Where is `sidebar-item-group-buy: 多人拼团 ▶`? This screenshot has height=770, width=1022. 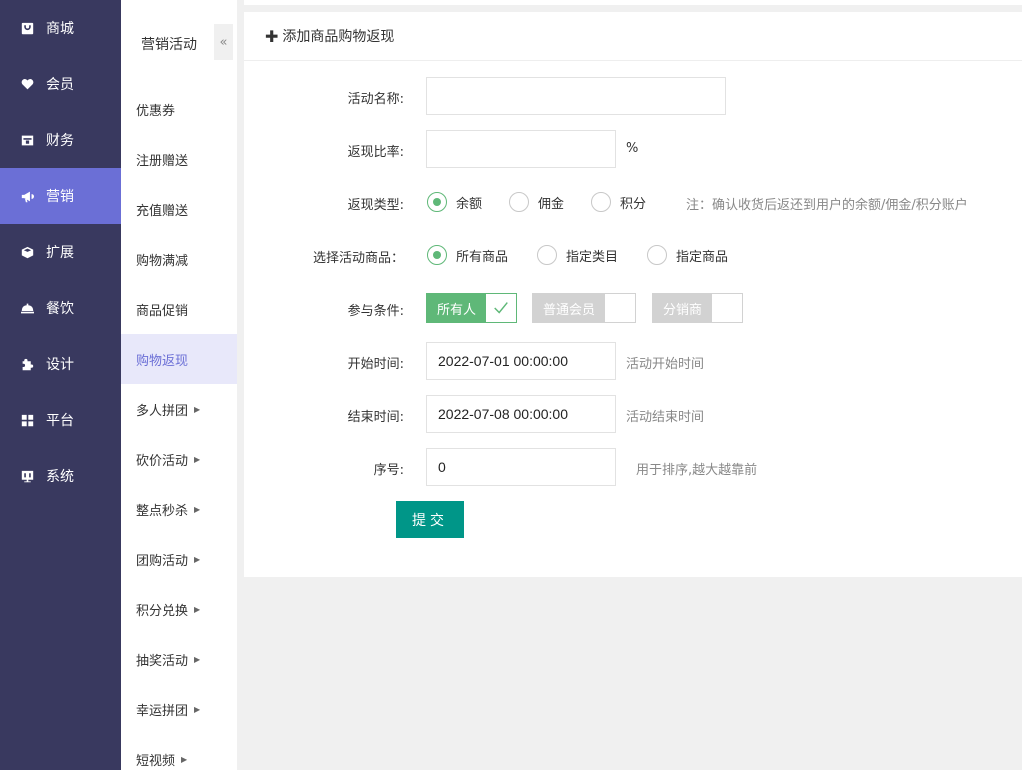 sidebar-item-group-buy: 多人拼团 ▶ is located at coordinates (179, 409).